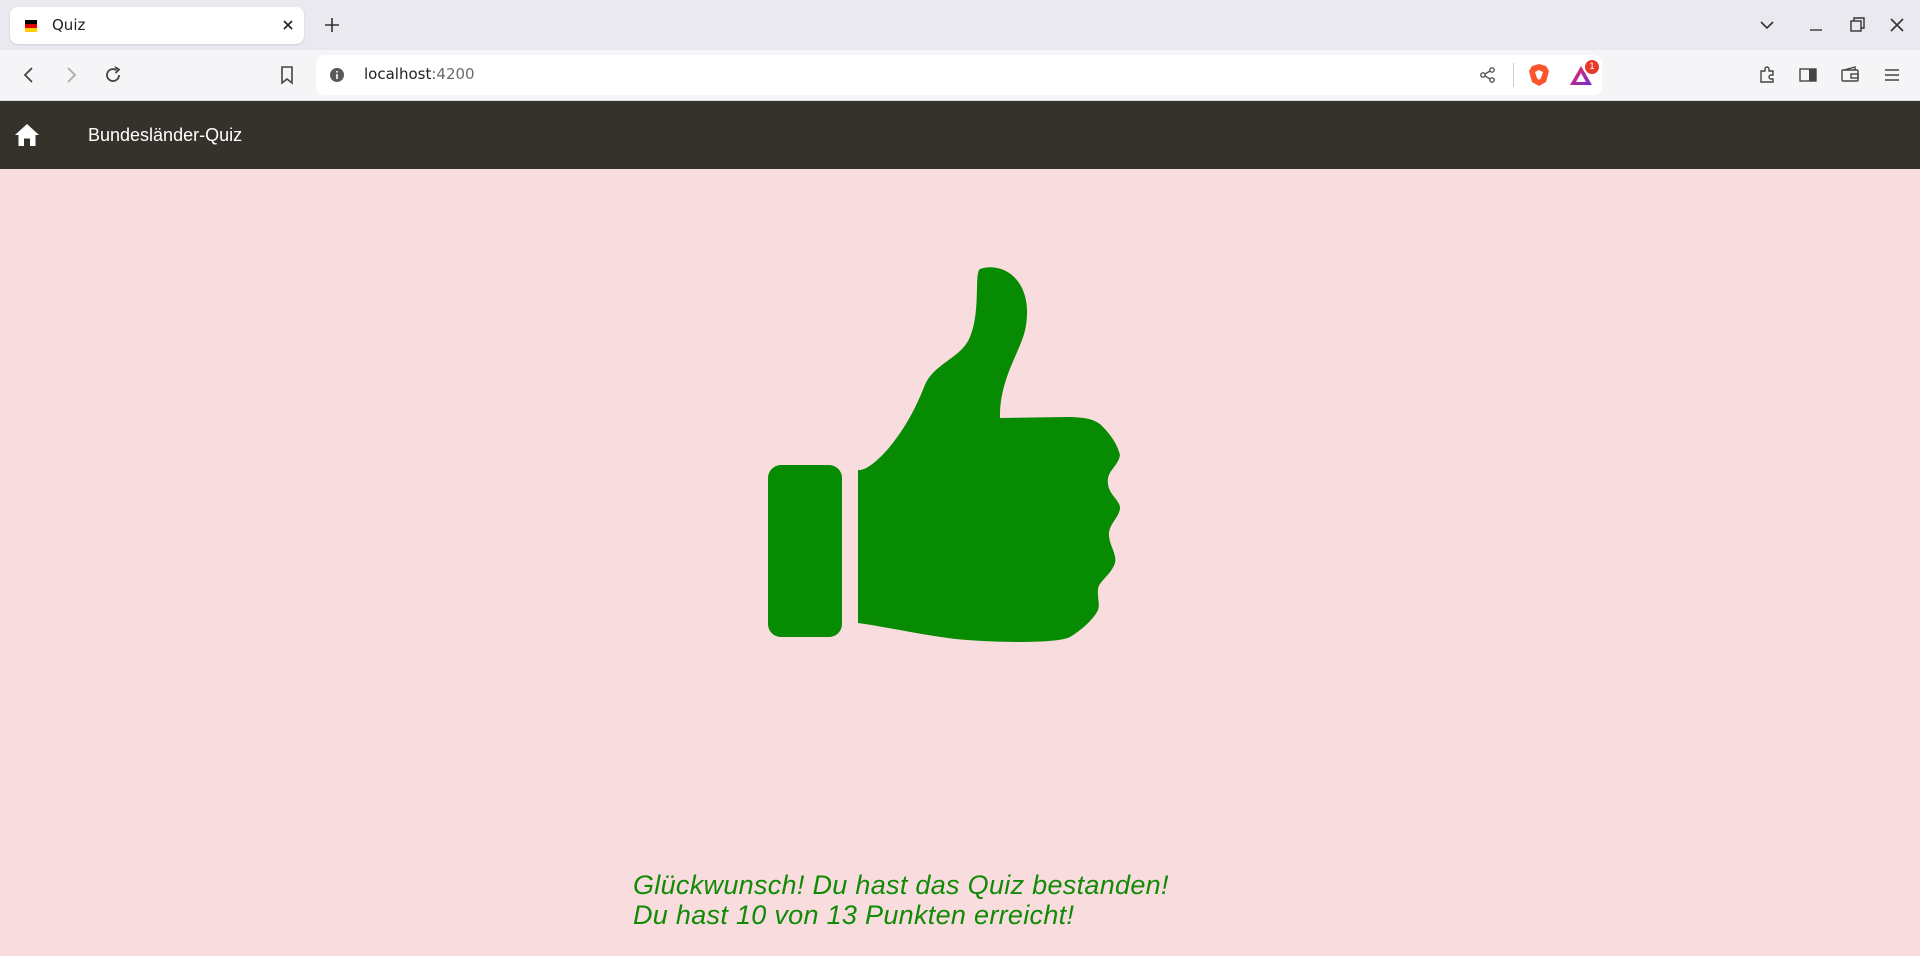  Describe the element at coordinates (854, 915) in the screenshot. I see `score-text: Du hast 10 von 13 Punkten erreicht!` at that location.